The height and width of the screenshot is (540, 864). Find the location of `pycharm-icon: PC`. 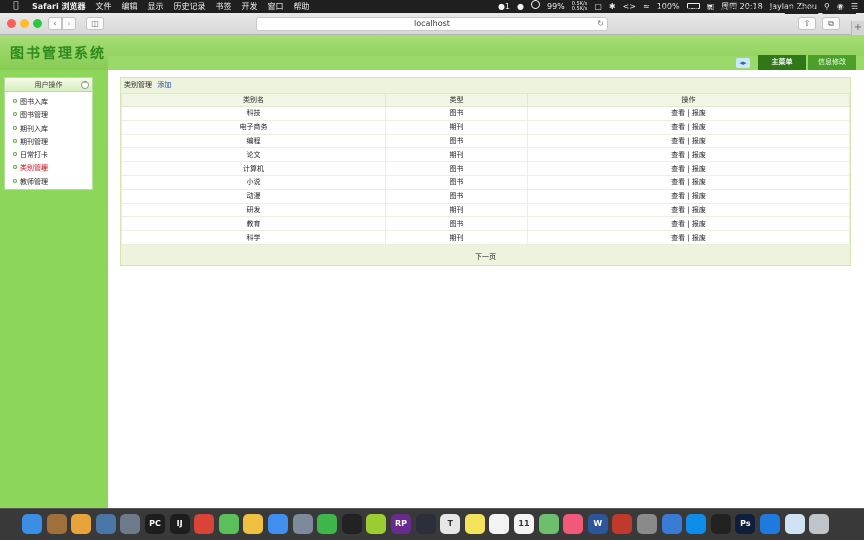

pycharm-icon: PC is located at coordinates (155, 524).